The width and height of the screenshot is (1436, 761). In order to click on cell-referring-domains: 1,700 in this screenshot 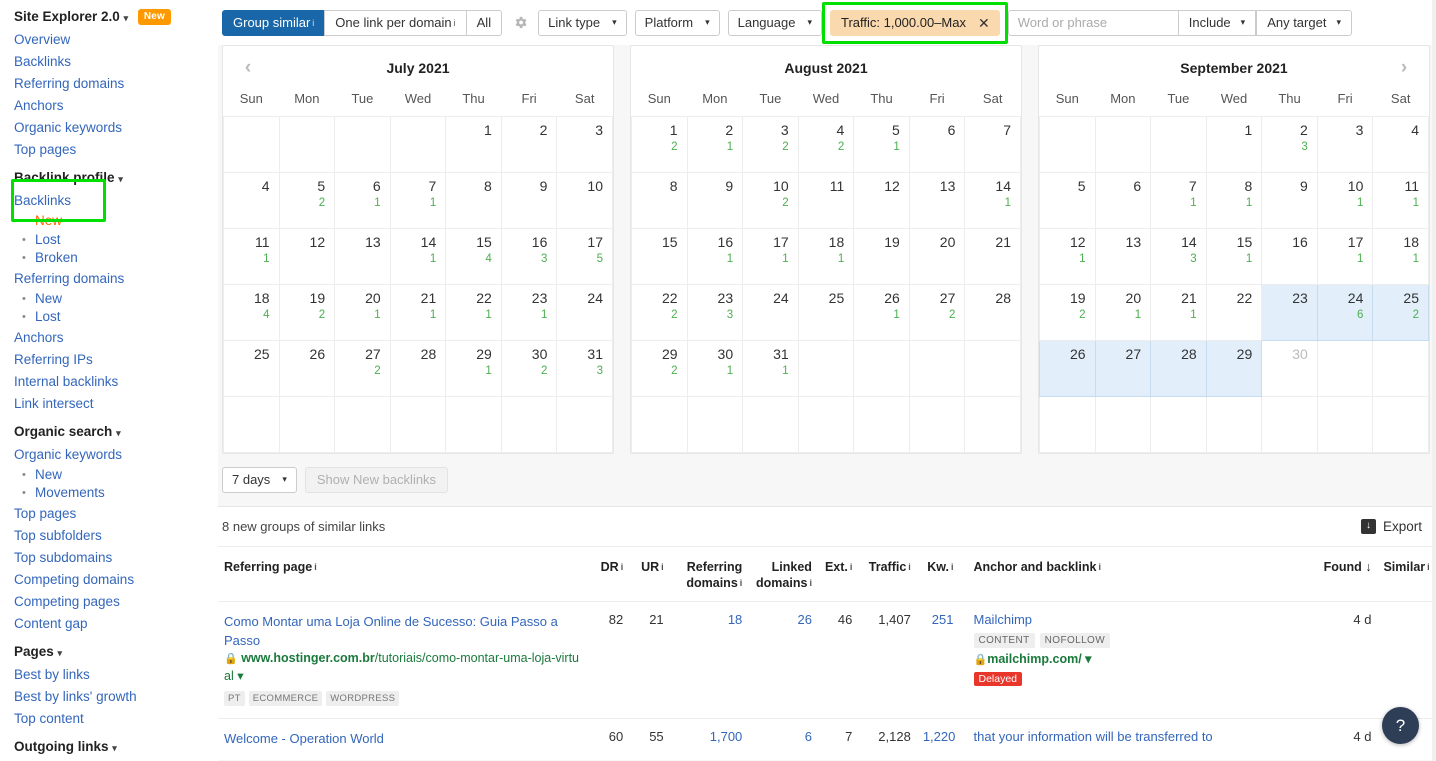, I will do `click(709, 738)`.